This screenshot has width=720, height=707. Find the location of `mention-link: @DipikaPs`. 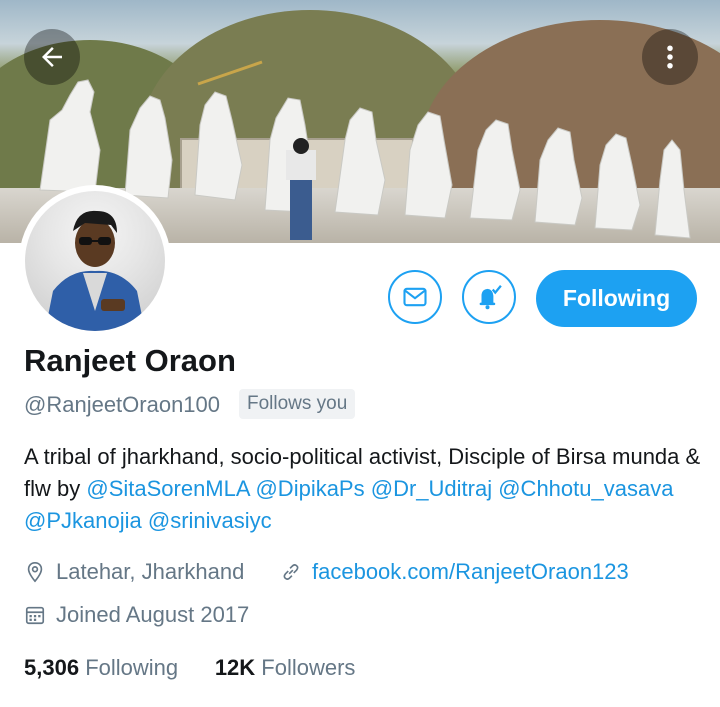

mention-link: @DipikaPs is located at coordinates (309, 488).